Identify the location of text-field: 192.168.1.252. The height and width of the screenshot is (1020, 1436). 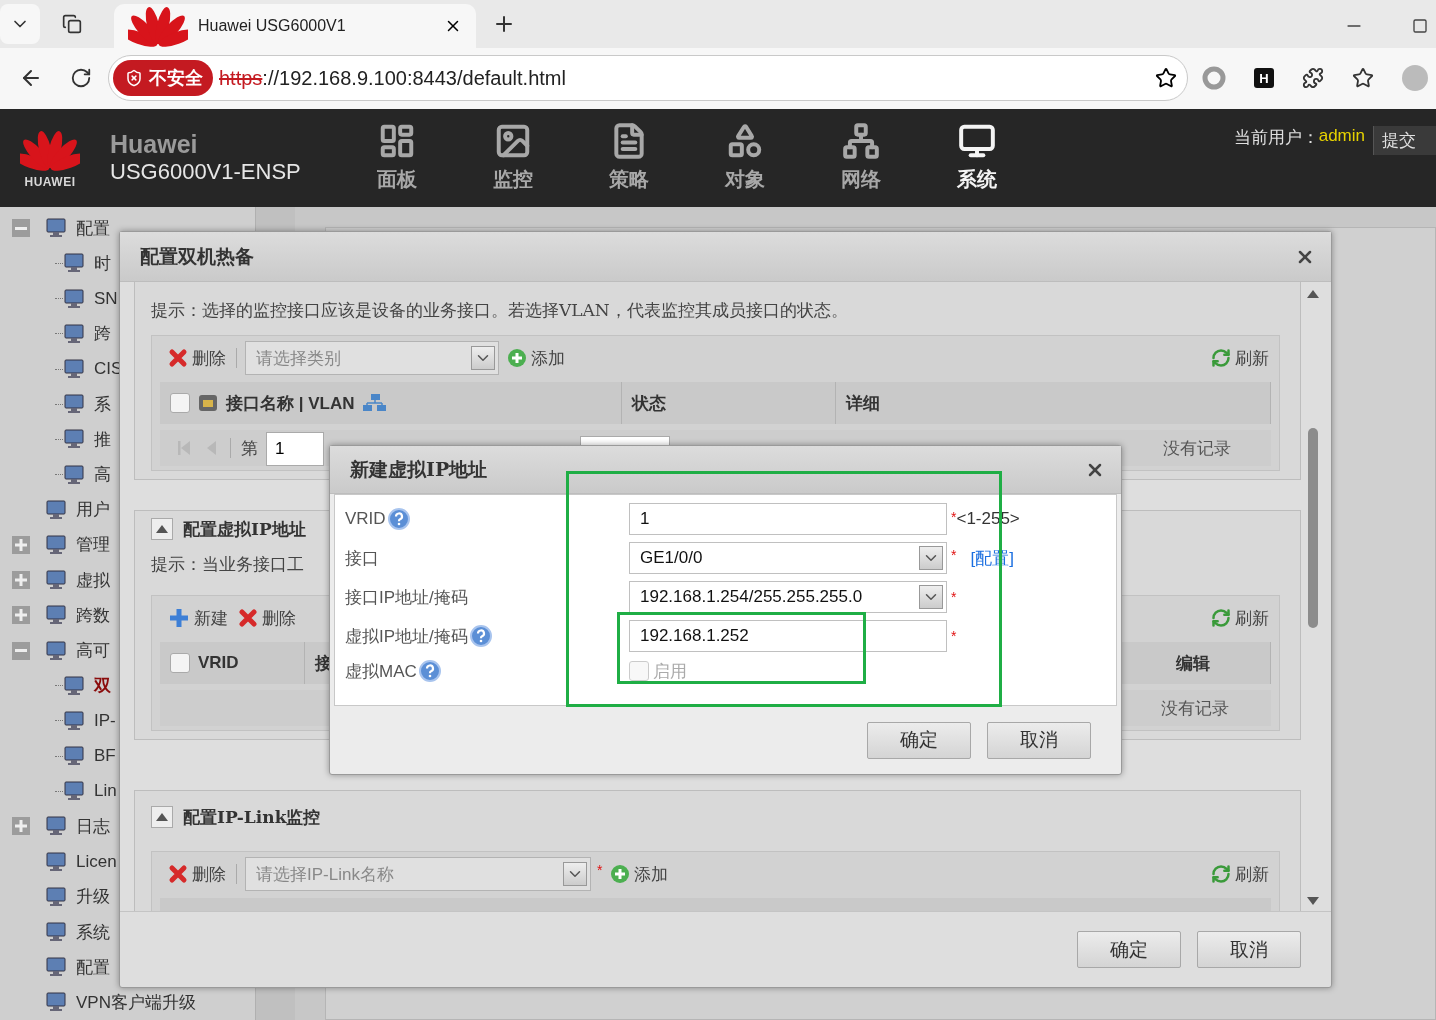
(788, 636).